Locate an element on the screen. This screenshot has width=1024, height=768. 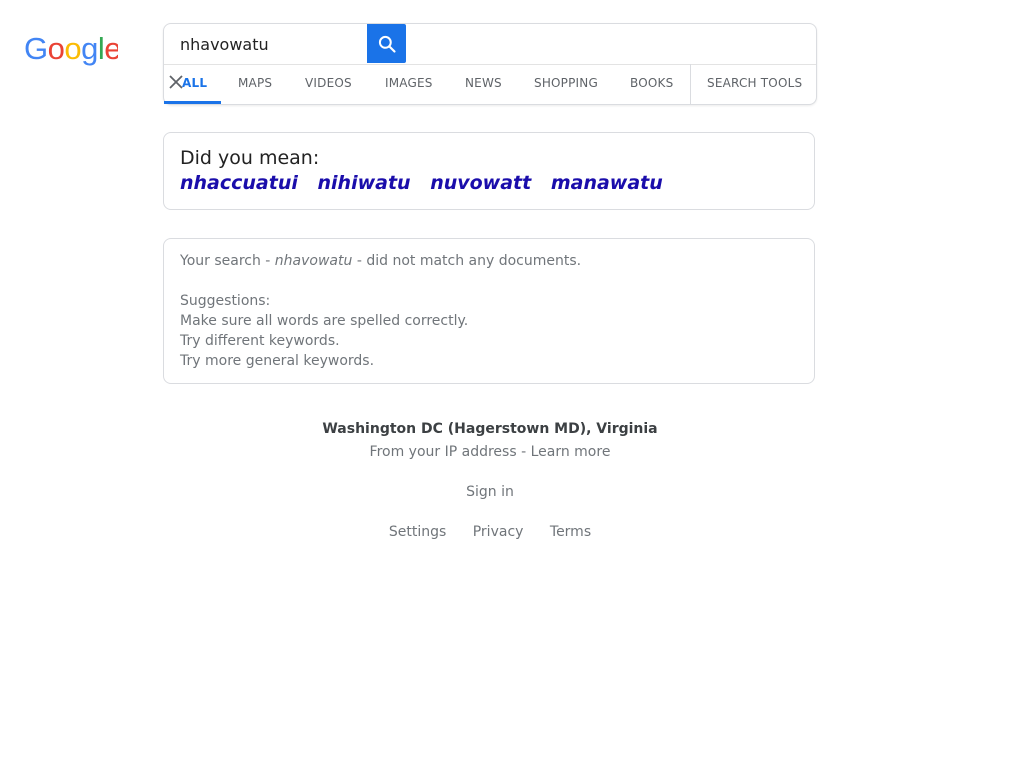
search-icon is located at coordinates (387, 44).